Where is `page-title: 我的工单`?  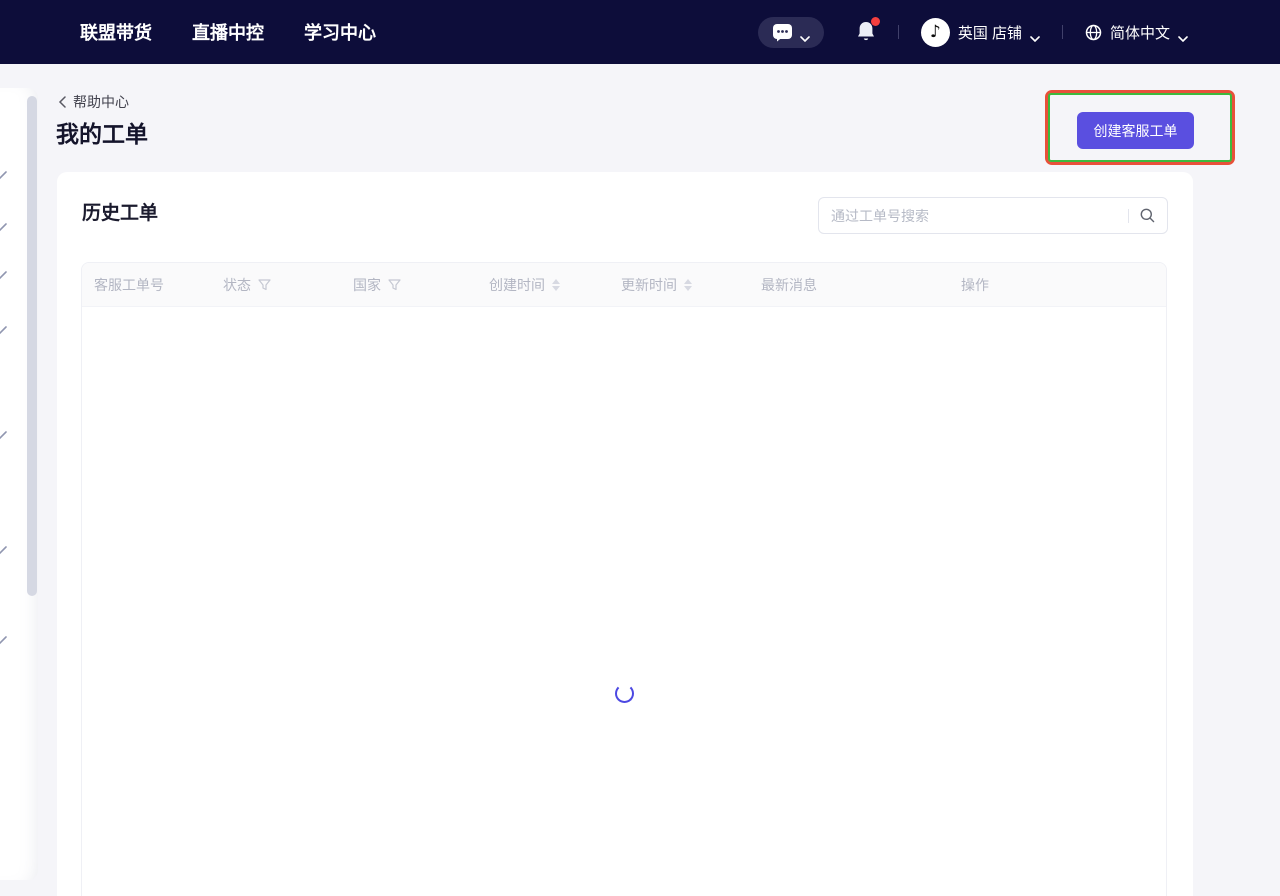 page-title: 我的工单 is located at coordinates (102, 134).